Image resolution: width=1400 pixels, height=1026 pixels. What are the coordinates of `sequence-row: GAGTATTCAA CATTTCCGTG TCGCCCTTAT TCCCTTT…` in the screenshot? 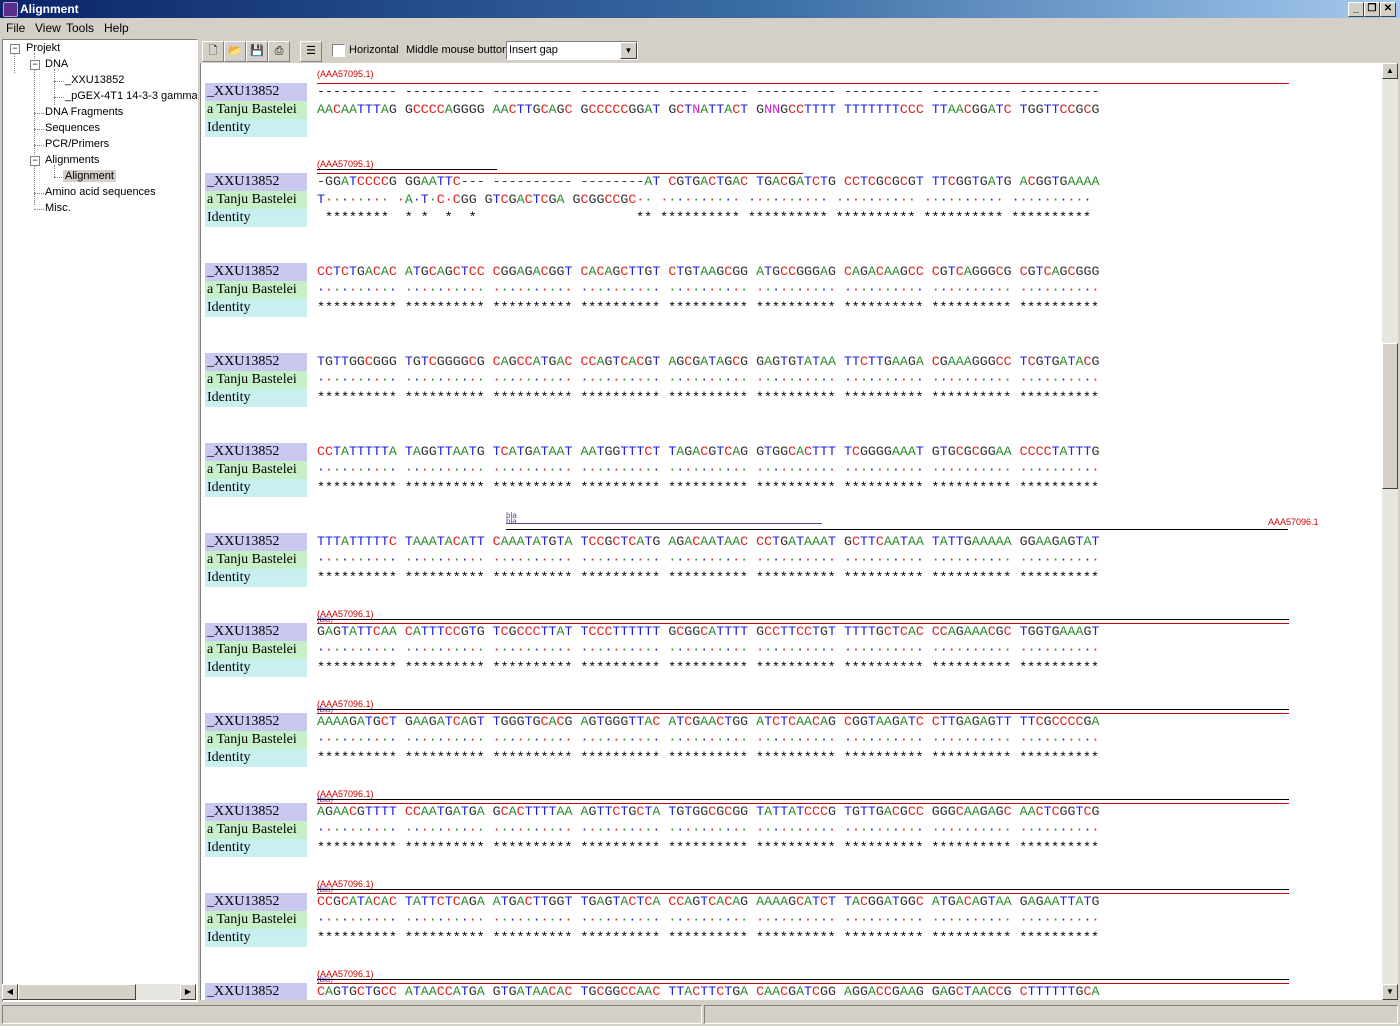 It's located at (708, 632).